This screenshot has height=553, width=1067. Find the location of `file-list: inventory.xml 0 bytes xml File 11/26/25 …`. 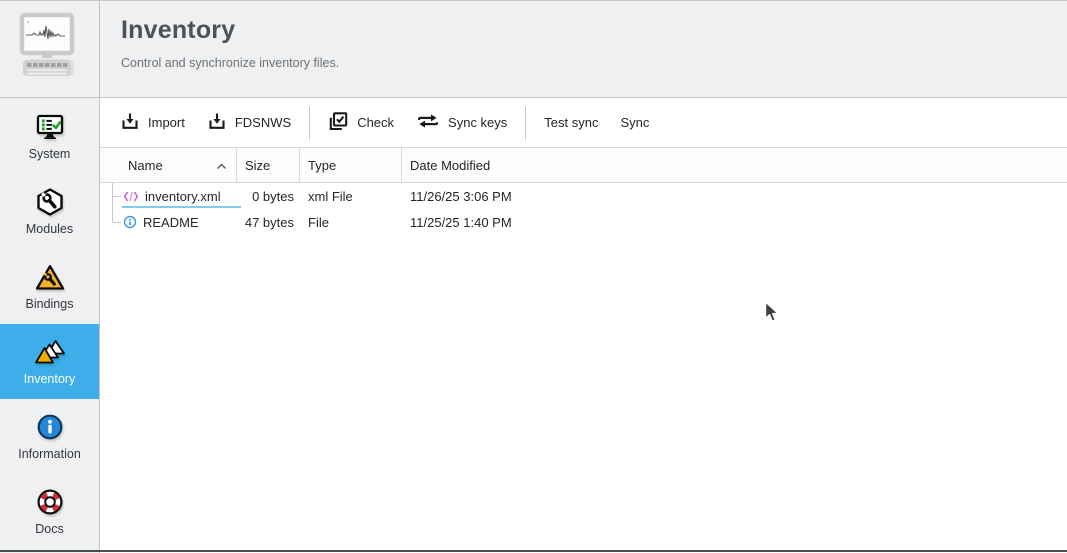

file-list: inventory.xml 0 bytes xml File 11/26/25 … is located at coordinates (583, 209).